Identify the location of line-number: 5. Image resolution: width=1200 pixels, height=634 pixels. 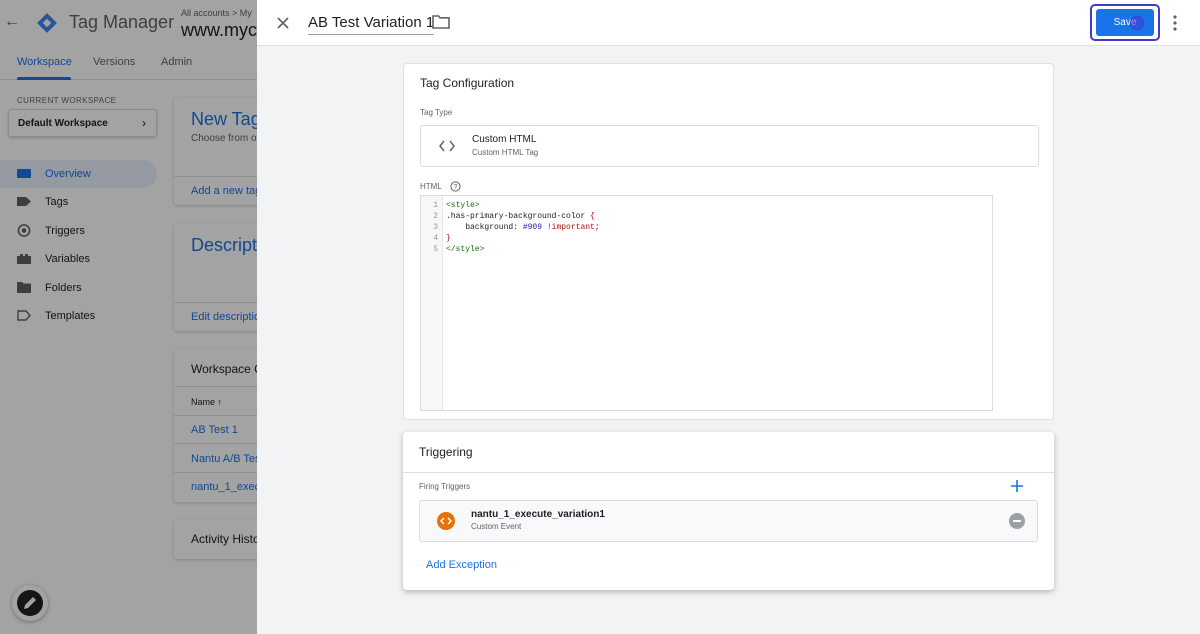
(435, 249).